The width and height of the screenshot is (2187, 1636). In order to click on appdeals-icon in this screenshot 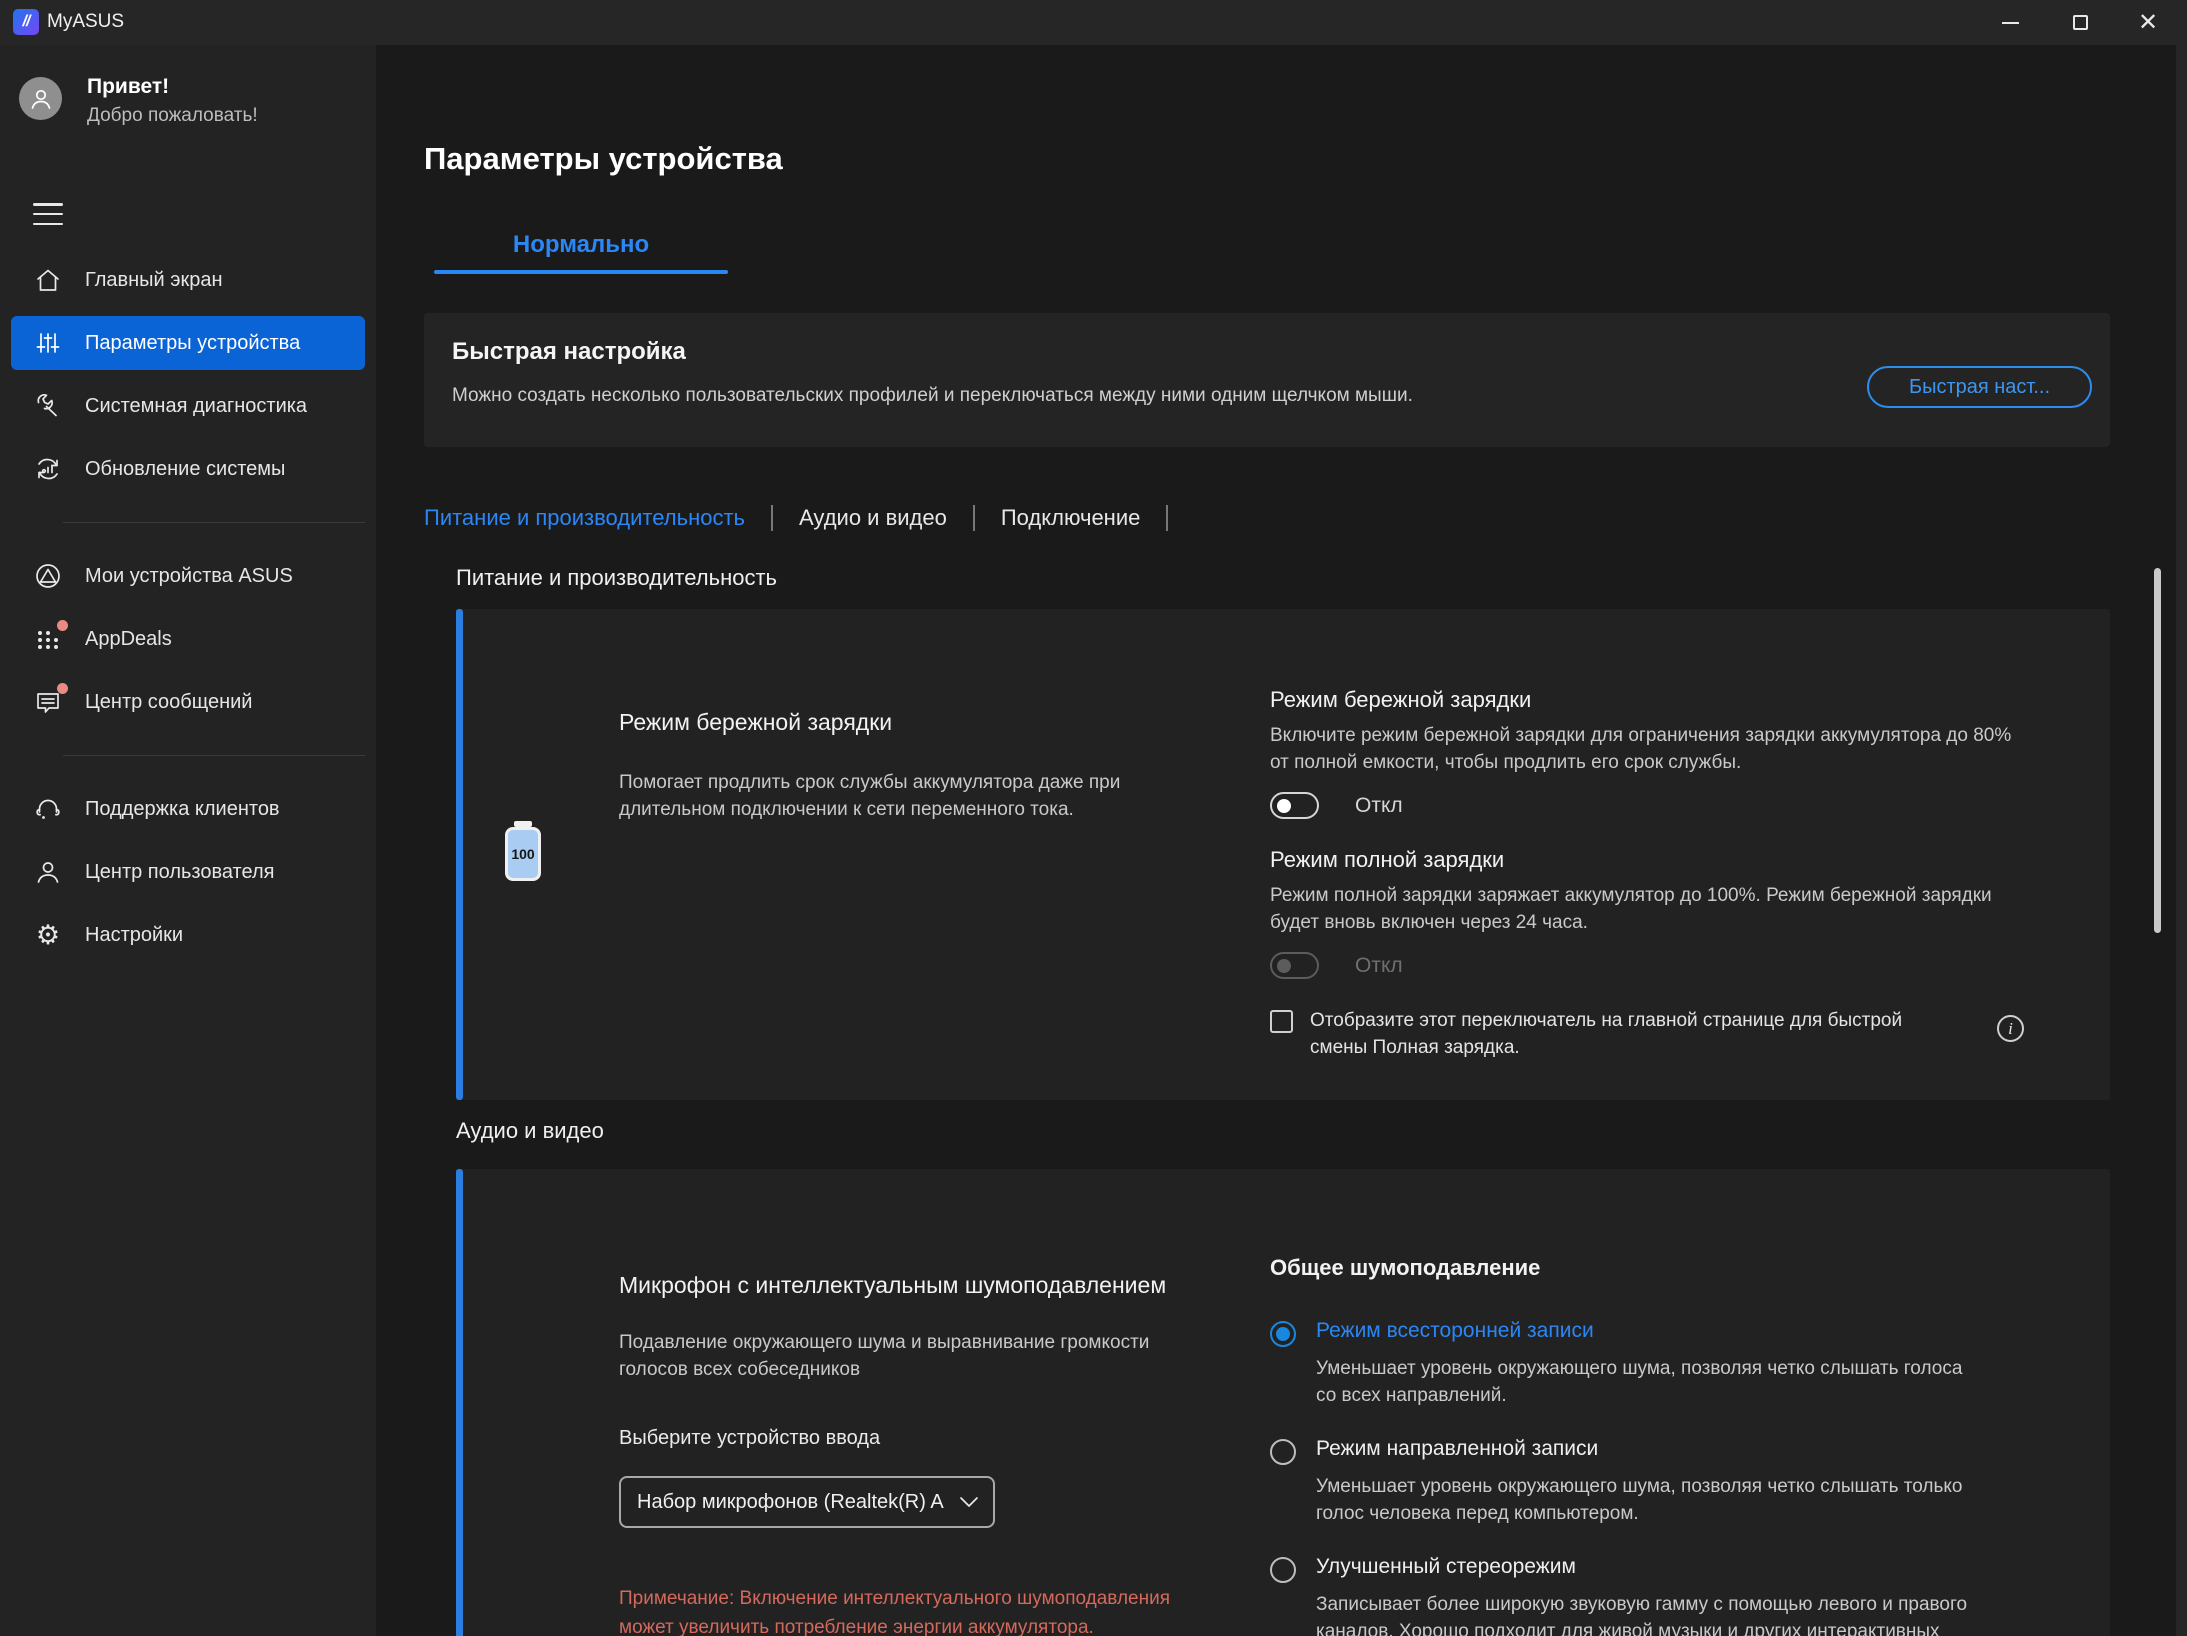, I will do `click(50, 637)`.